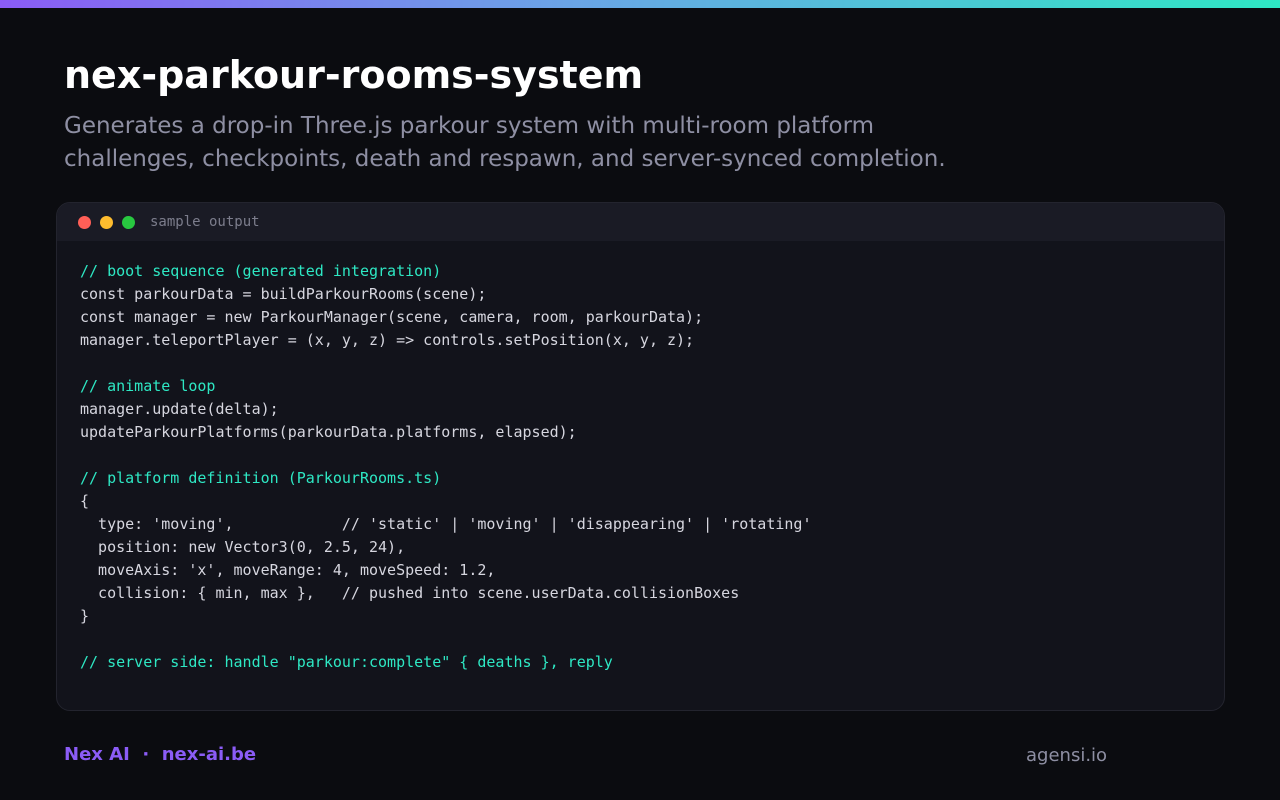 This screenshot has width=1280, height=800. I want to click on code-line: }, so click(85, 616).